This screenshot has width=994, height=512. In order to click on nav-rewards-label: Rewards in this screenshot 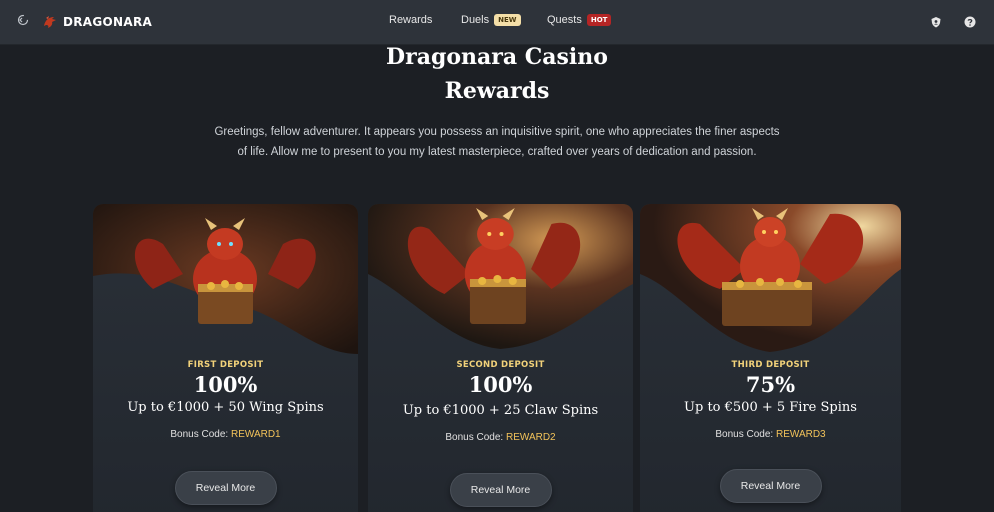, I will do `click(411, 20)`.